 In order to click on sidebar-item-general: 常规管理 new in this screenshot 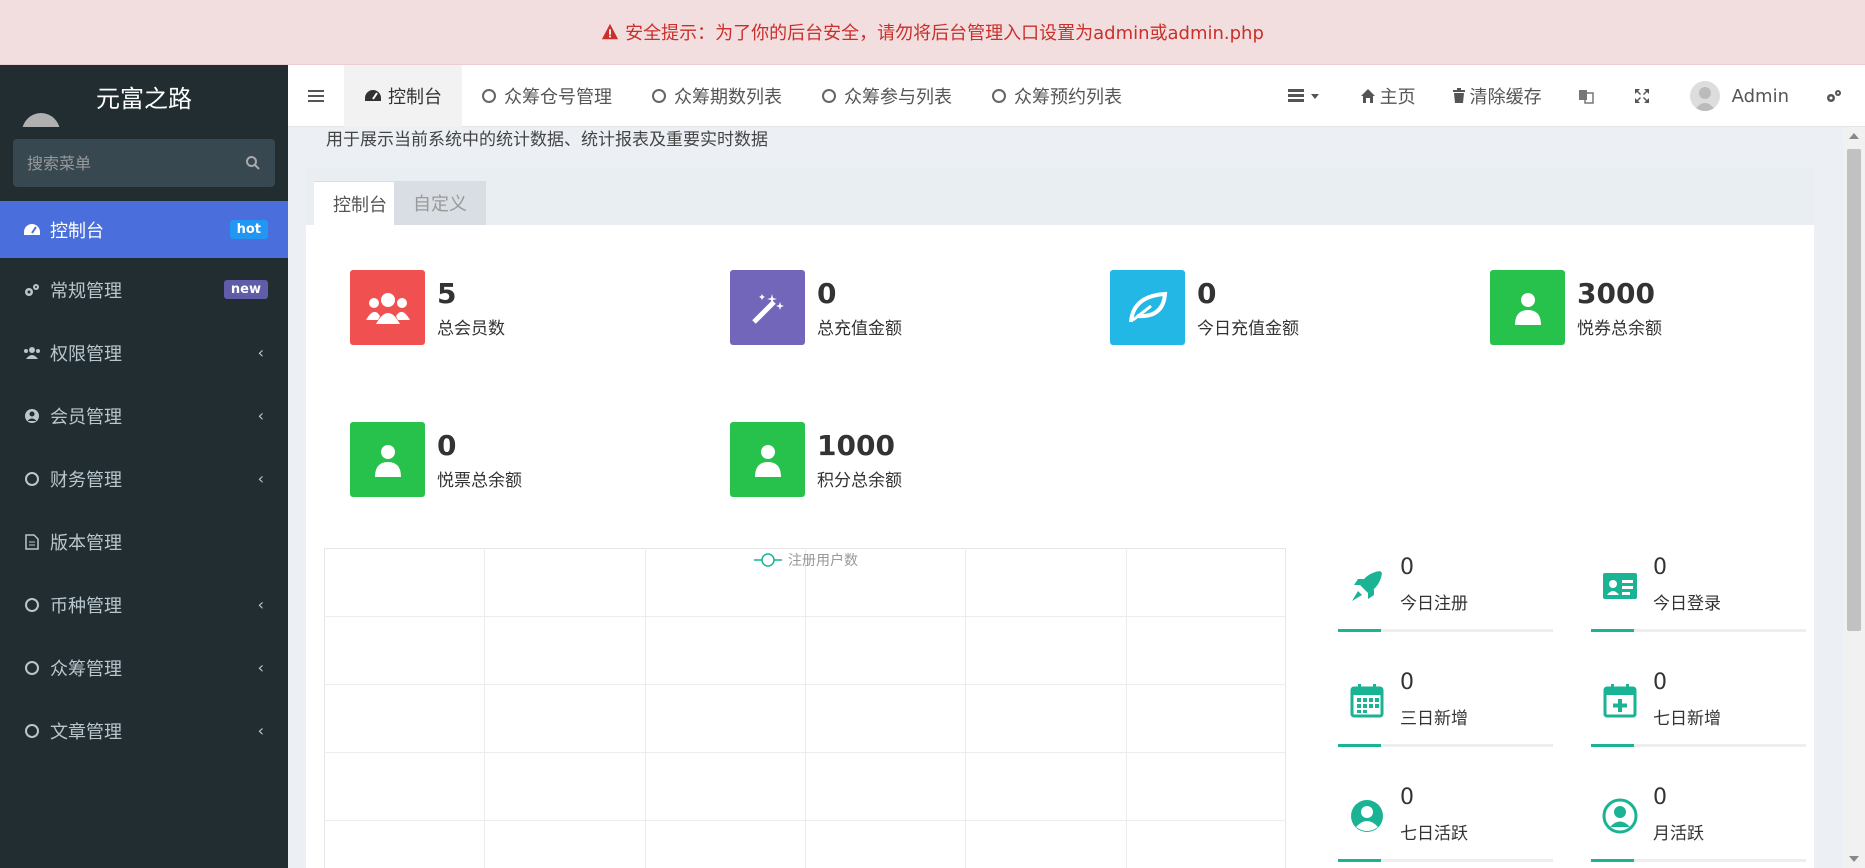, I will do `click(144, 289)`.